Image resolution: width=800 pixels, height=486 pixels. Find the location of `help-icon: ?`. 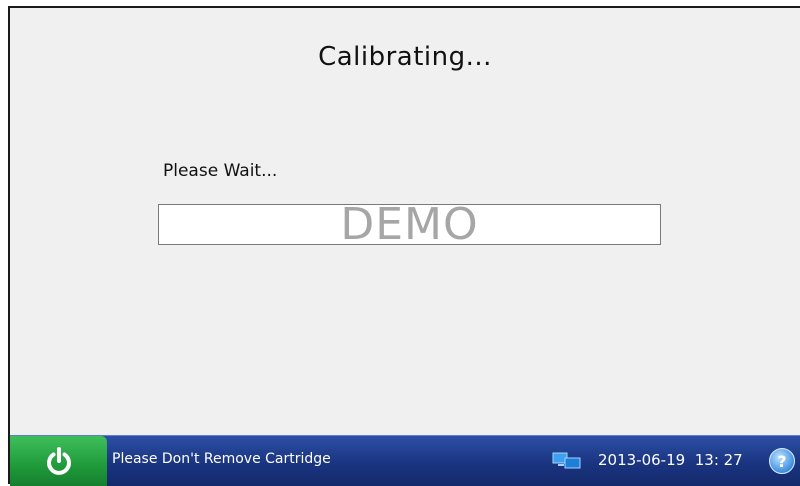

help-icon: ? is located at coordinates (782, 461).